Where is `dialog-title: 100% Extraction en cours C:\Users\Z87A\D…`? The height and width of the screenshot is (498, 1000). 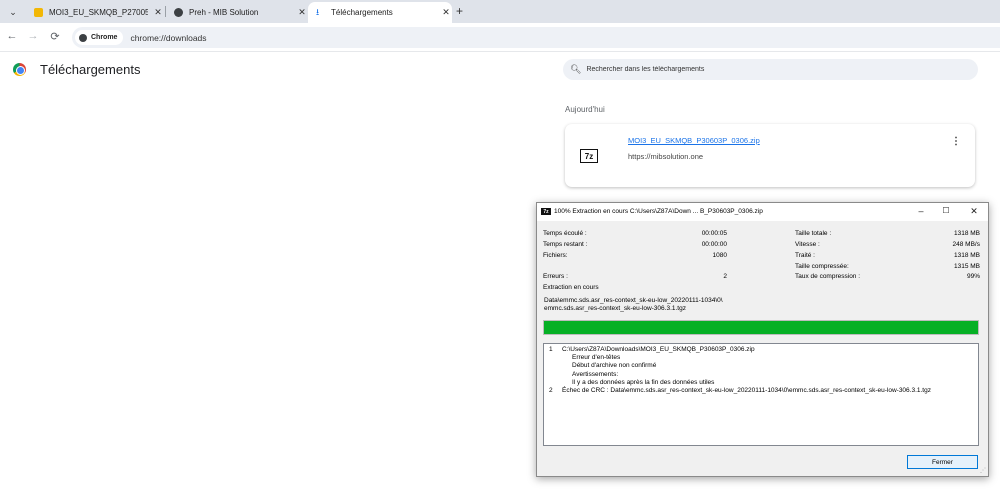 dialog-title: 100% Extraction en cours C:\Users\Z87A\D… is located at coordinates (658, 211).